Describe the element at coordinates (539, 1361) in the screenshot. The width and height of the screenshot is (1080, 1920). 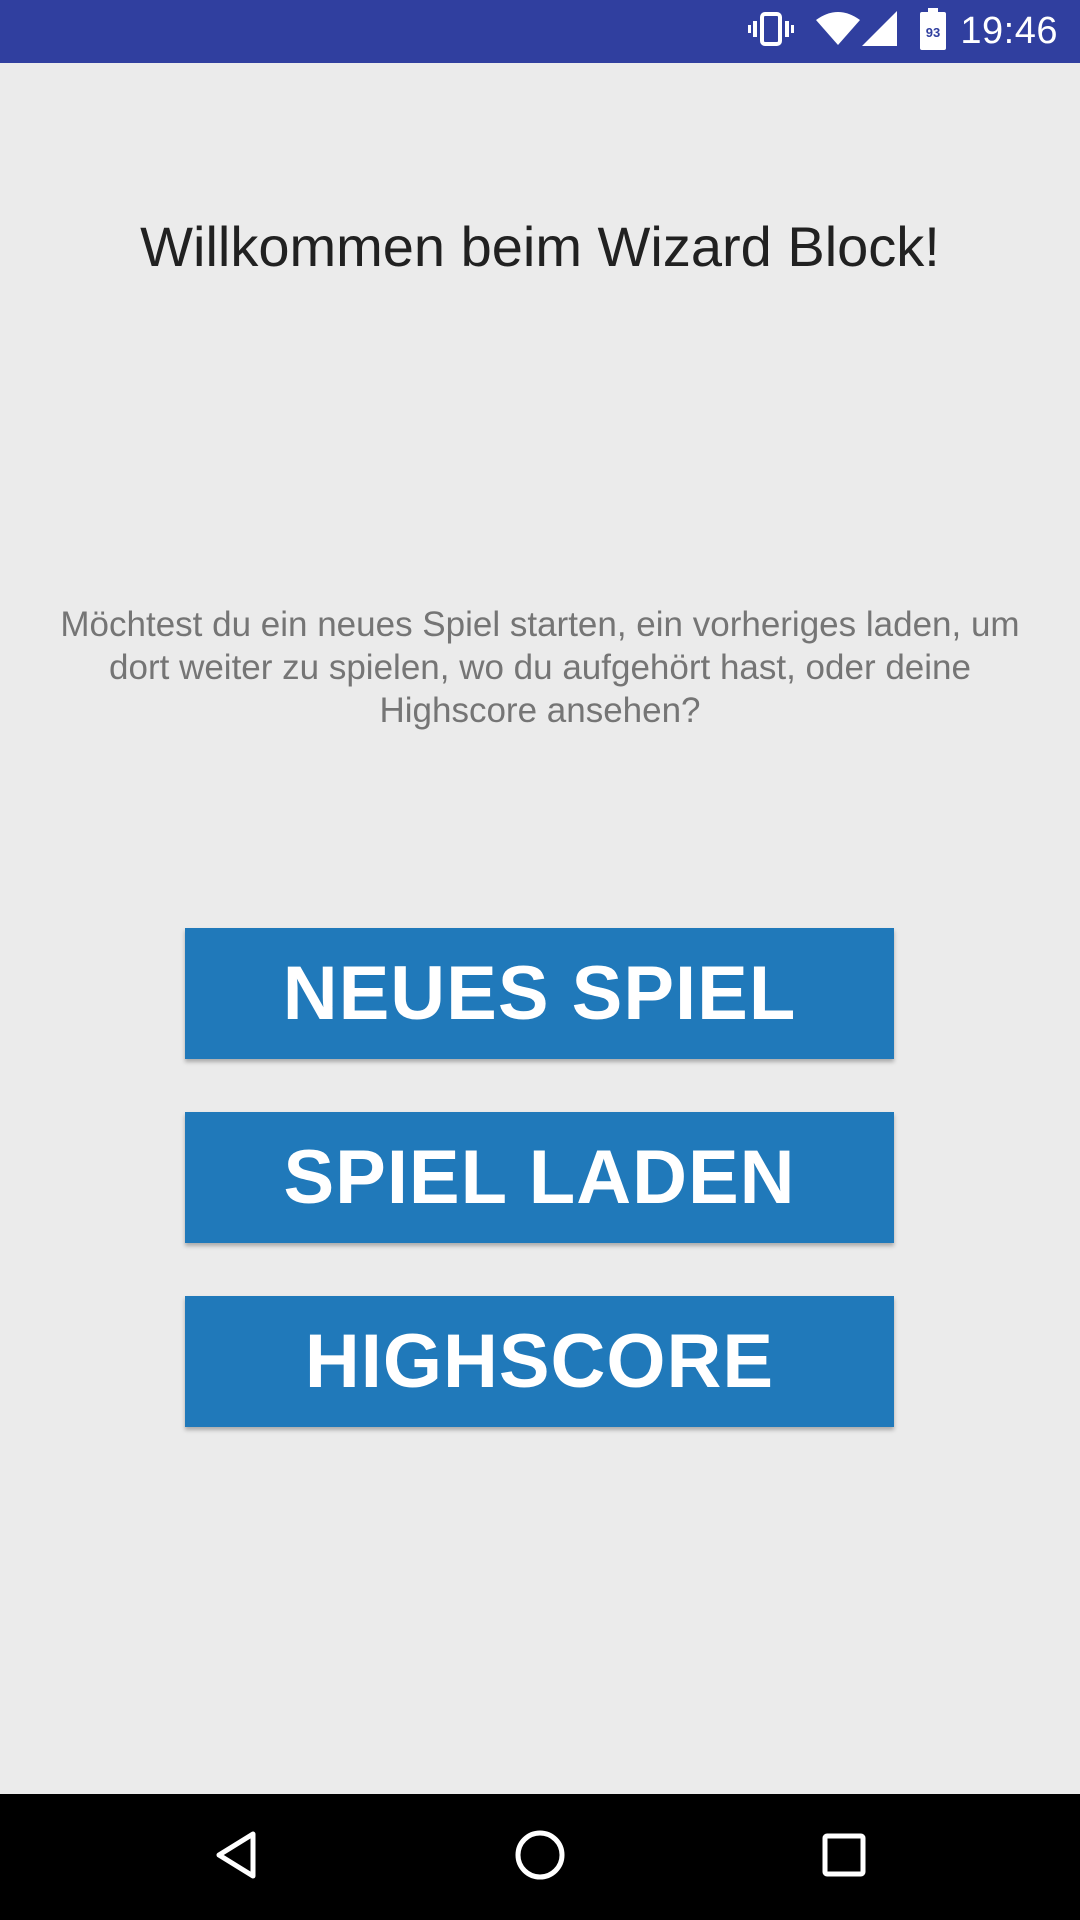
I see `highscore-button: HIGHSCORE` at that location.